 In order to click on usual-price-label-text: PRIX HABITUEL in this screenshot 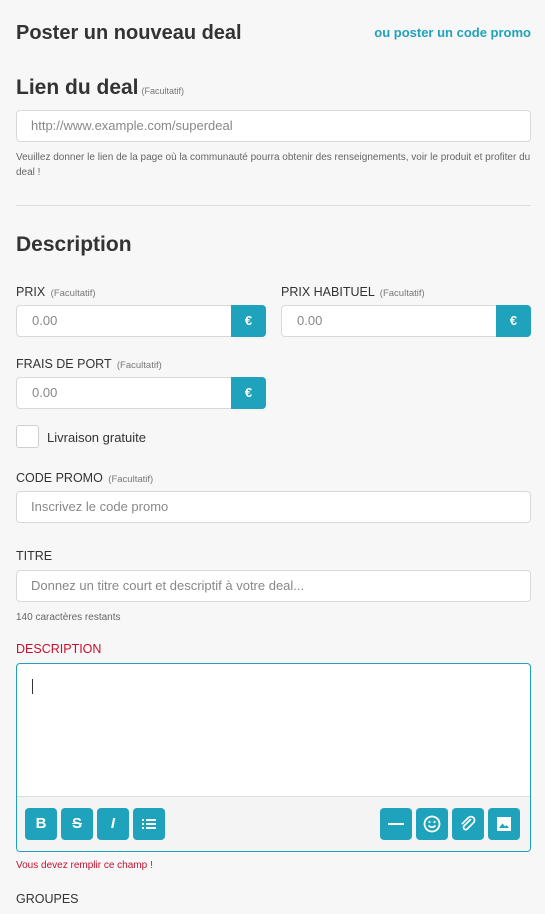, I will do `click(328, 292)`.